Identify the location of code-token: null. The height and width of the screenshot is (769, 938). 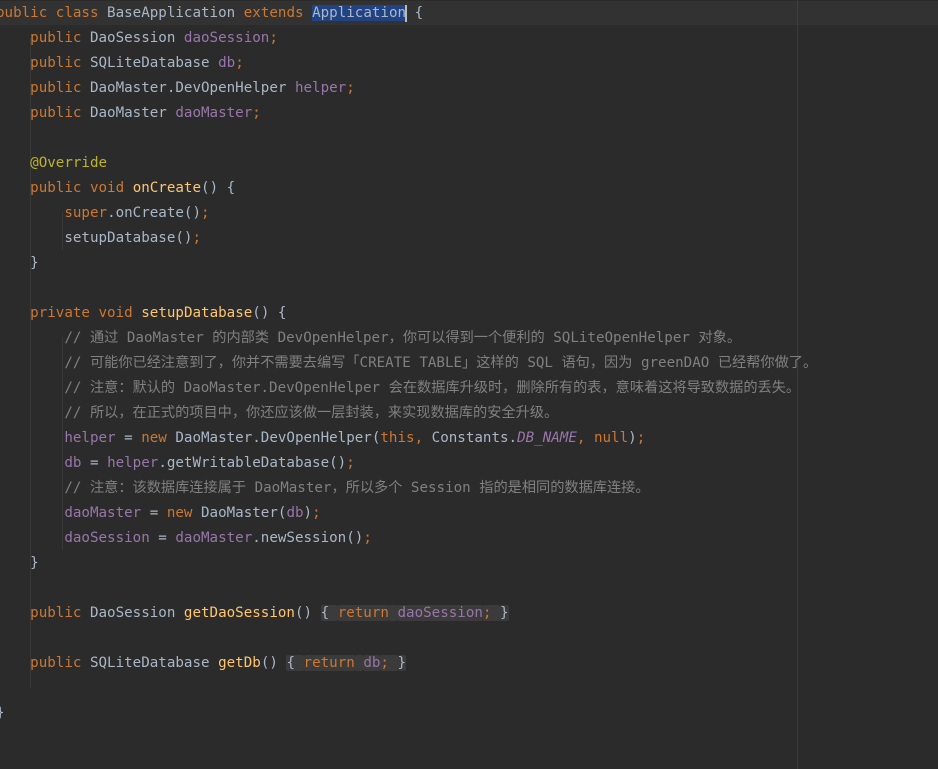
(611, 438).